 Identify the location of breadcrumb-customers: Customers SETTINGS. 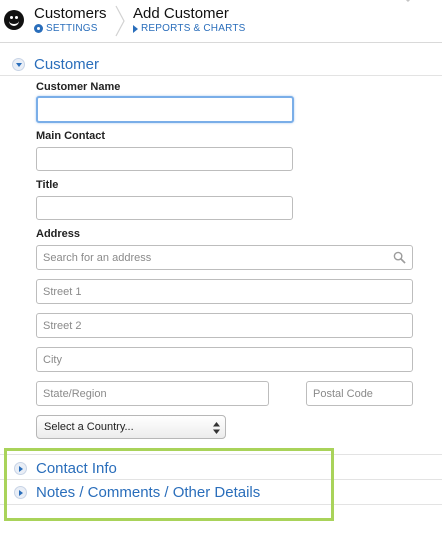
(70, 19).